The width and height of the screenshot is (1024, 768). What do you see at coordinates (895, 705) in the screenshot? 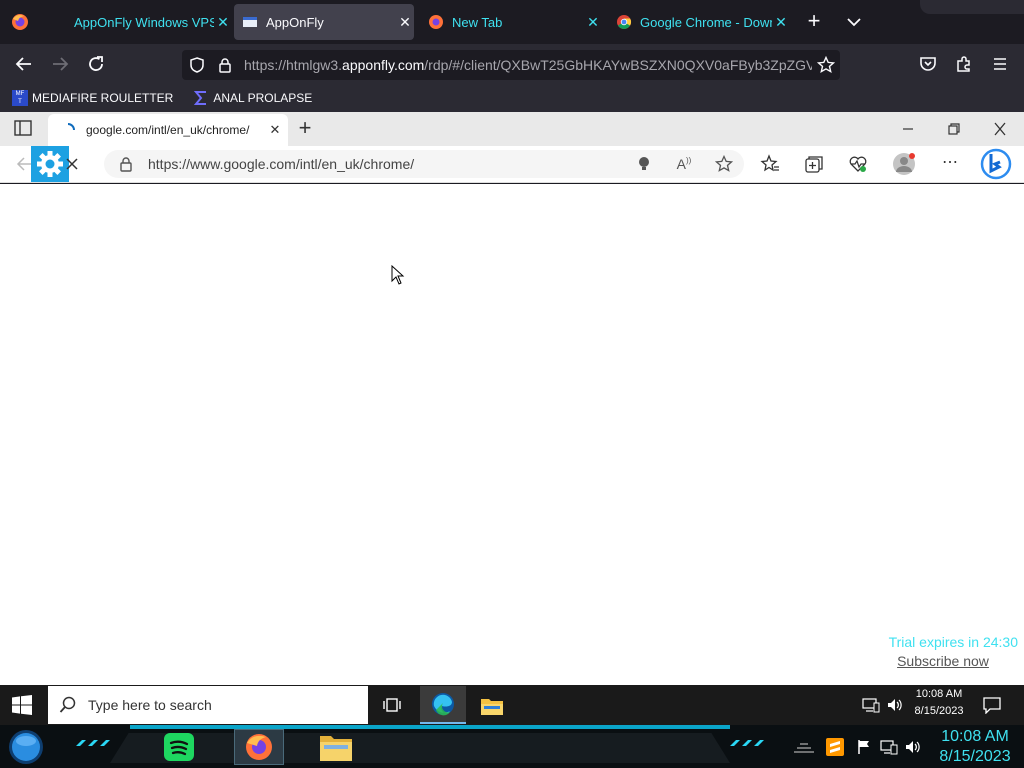
I see `volume-tray-icon` at bounding box center [895, 705].